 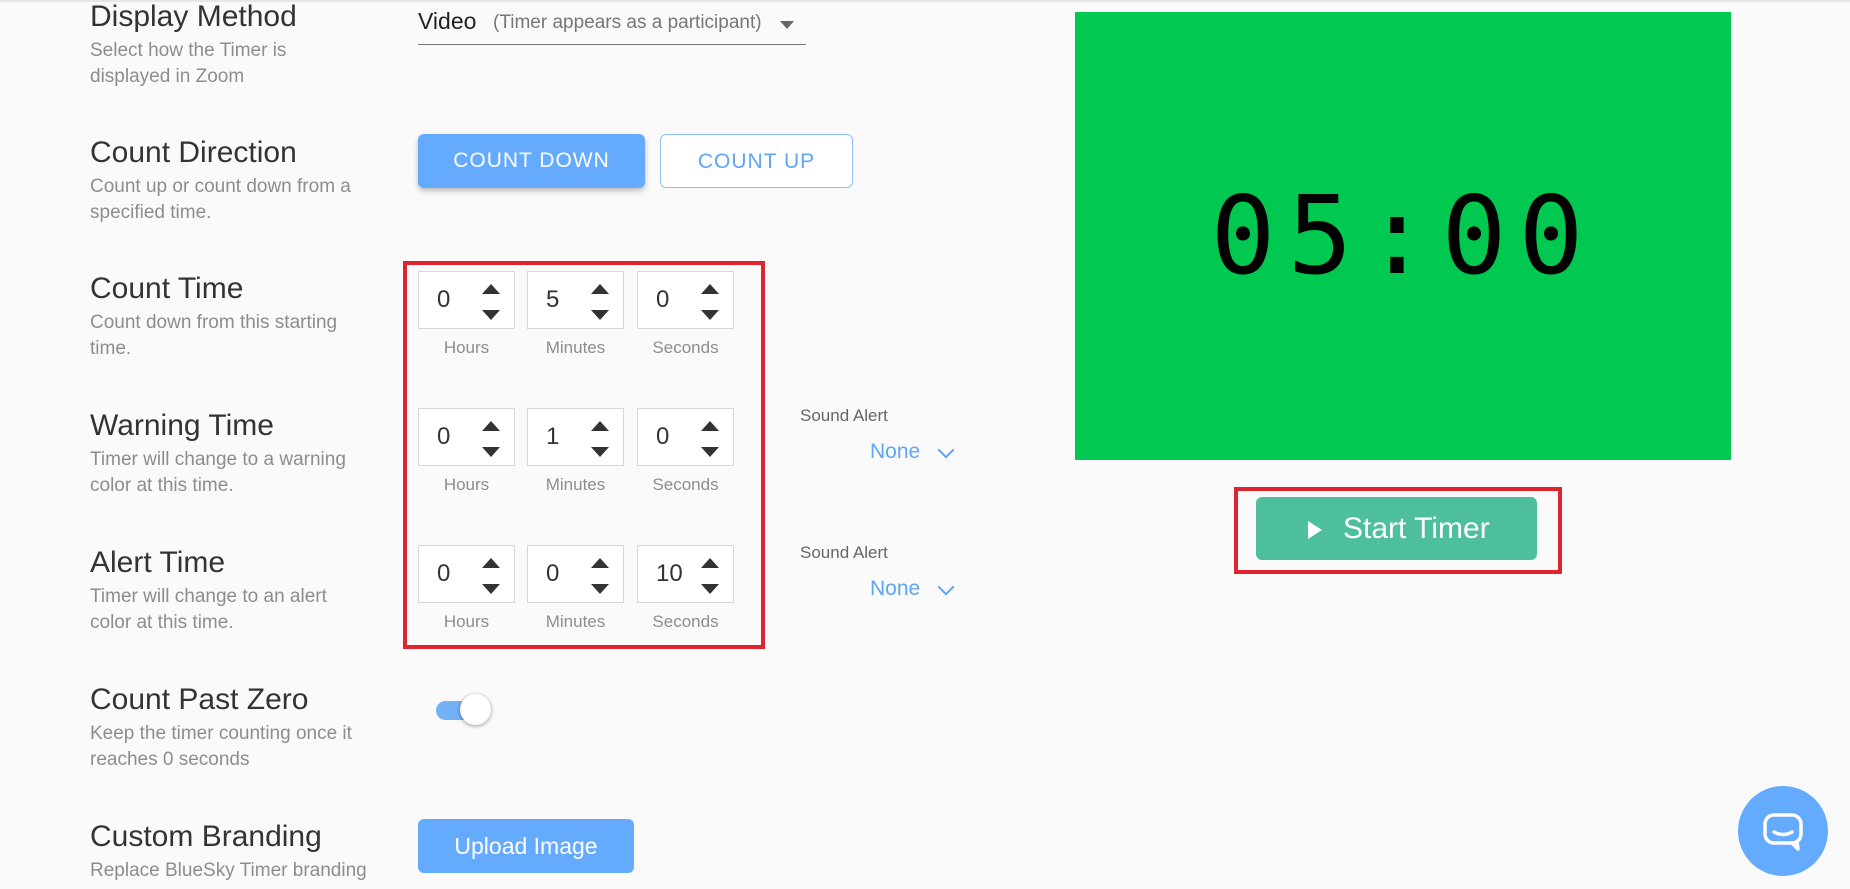 I want to click on warning-sound-alert-select: None, so click(x=895, y=452).